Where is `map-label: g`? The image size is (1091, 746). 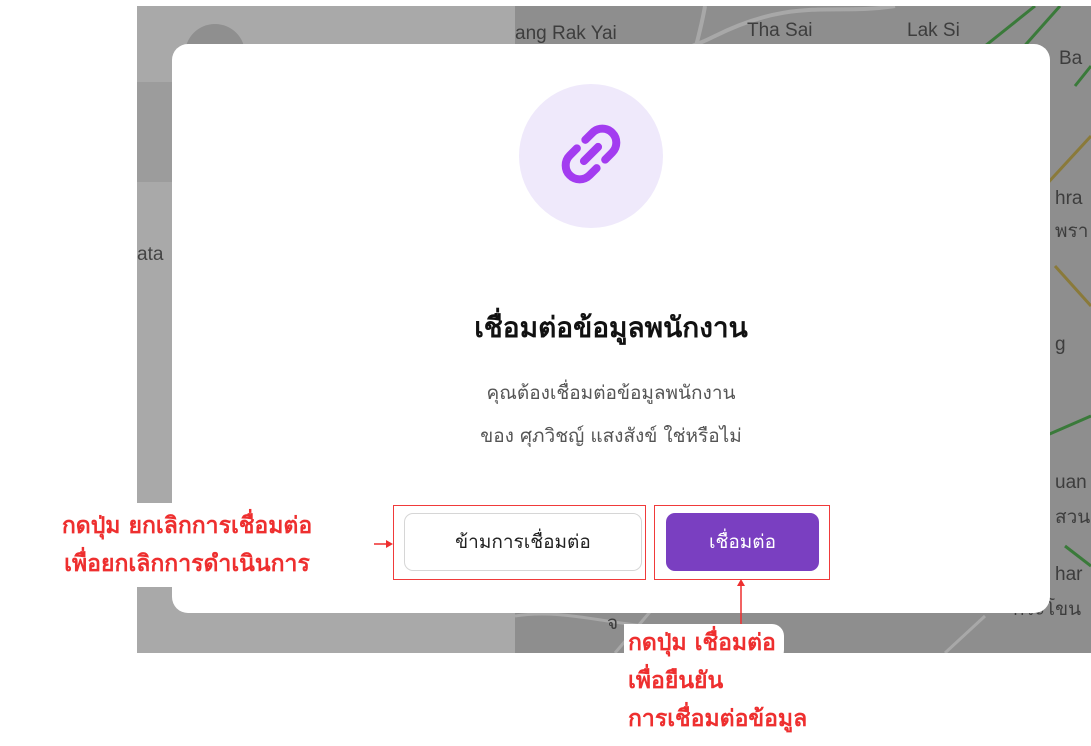
map-label: g is located at coordinates (1060, 344).